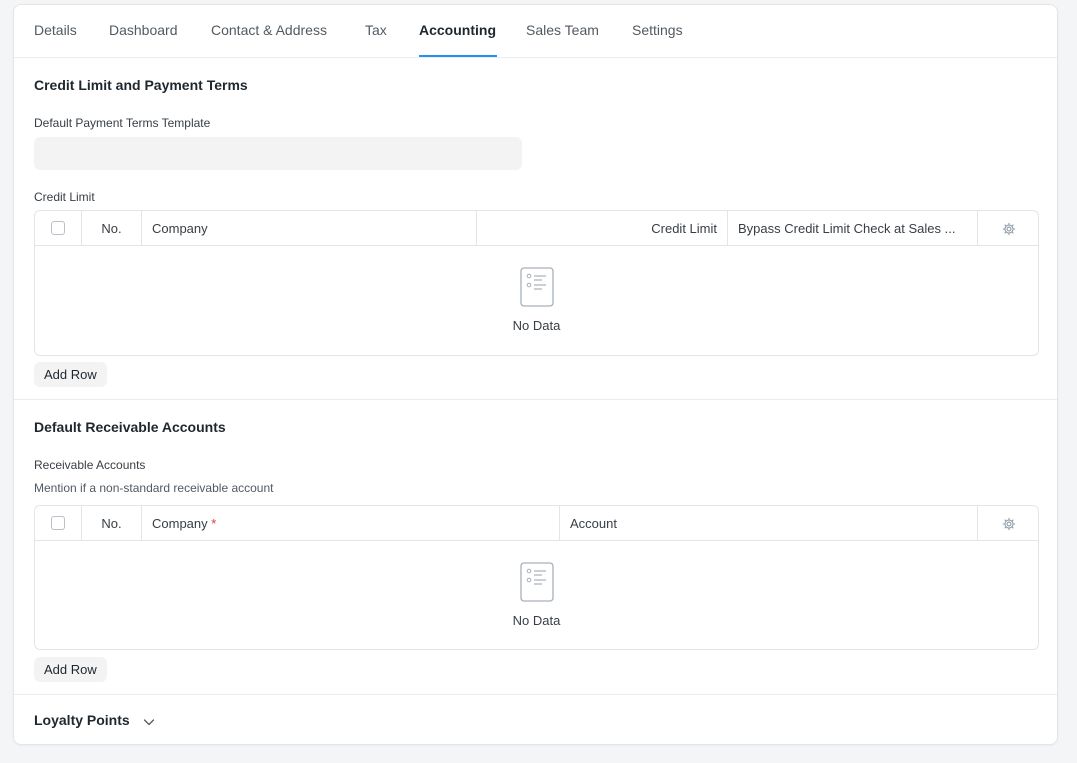  What do you see at coordinates (278, 153) in the screenshot?
I see `payment-terms-input` at bounding box center [278, 153].